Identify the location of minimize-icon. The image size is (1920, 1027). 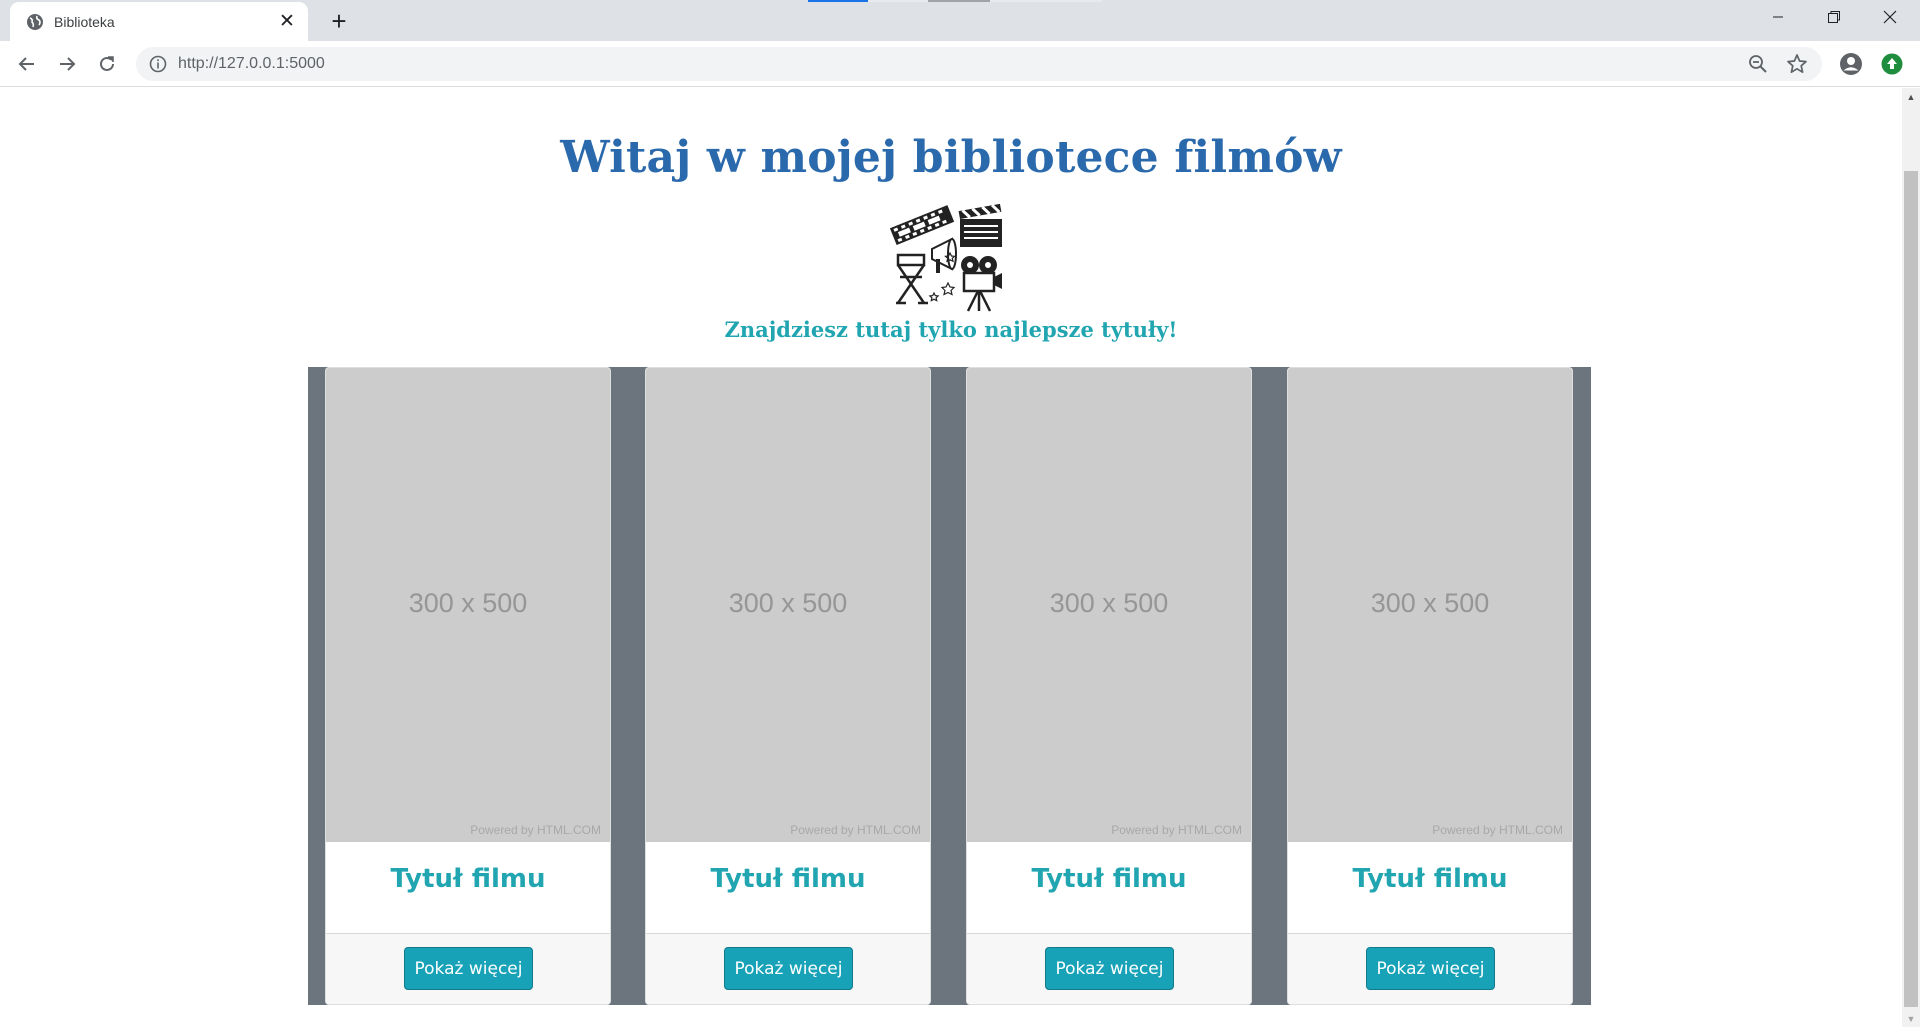
(1778, 17).